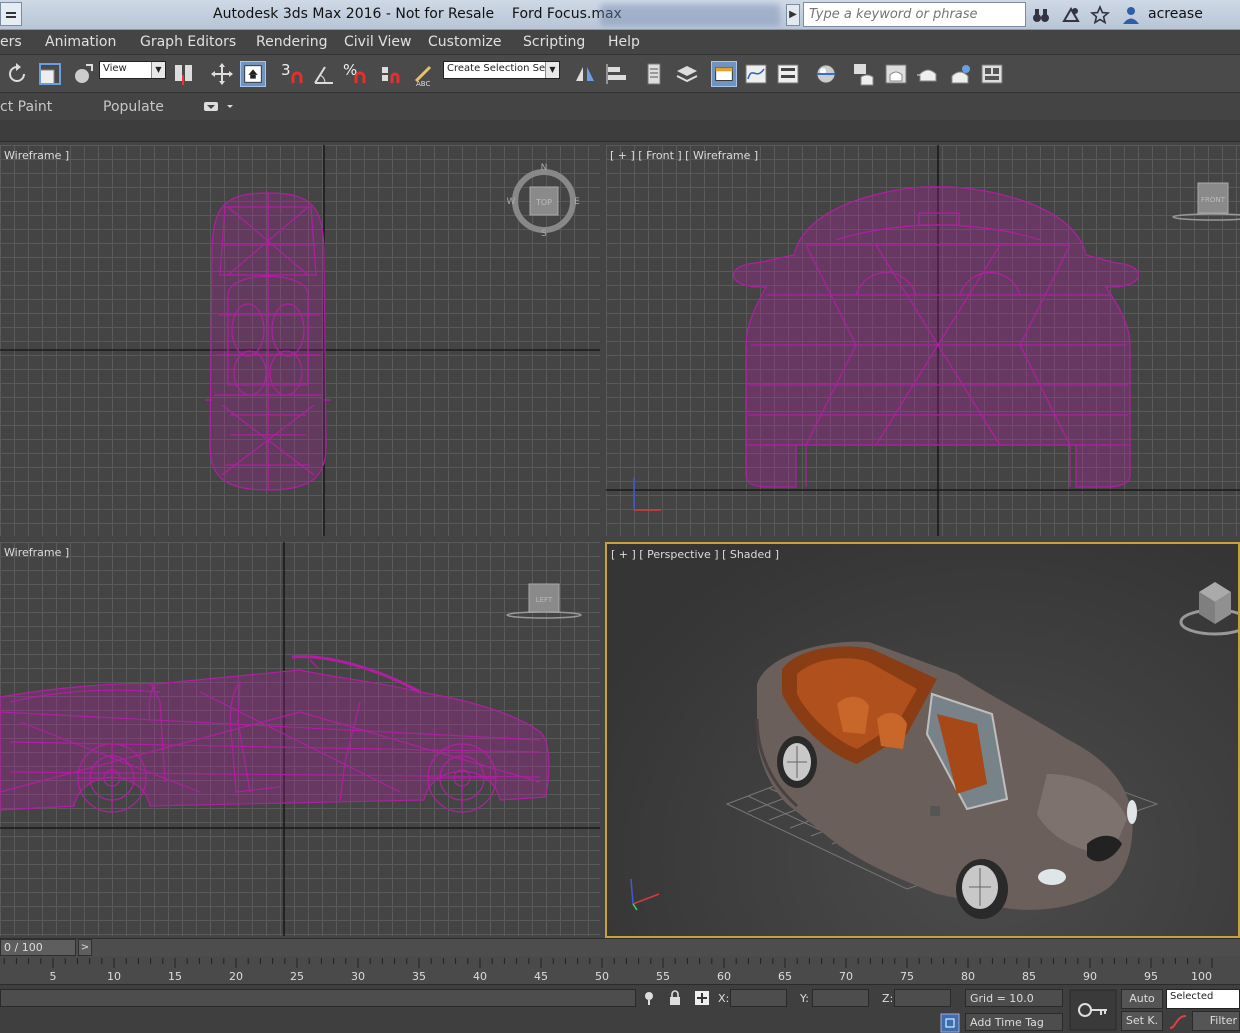  Describe the element at coordinates (647, 494) in the screenshot. I see `axis-tripod` at that location.